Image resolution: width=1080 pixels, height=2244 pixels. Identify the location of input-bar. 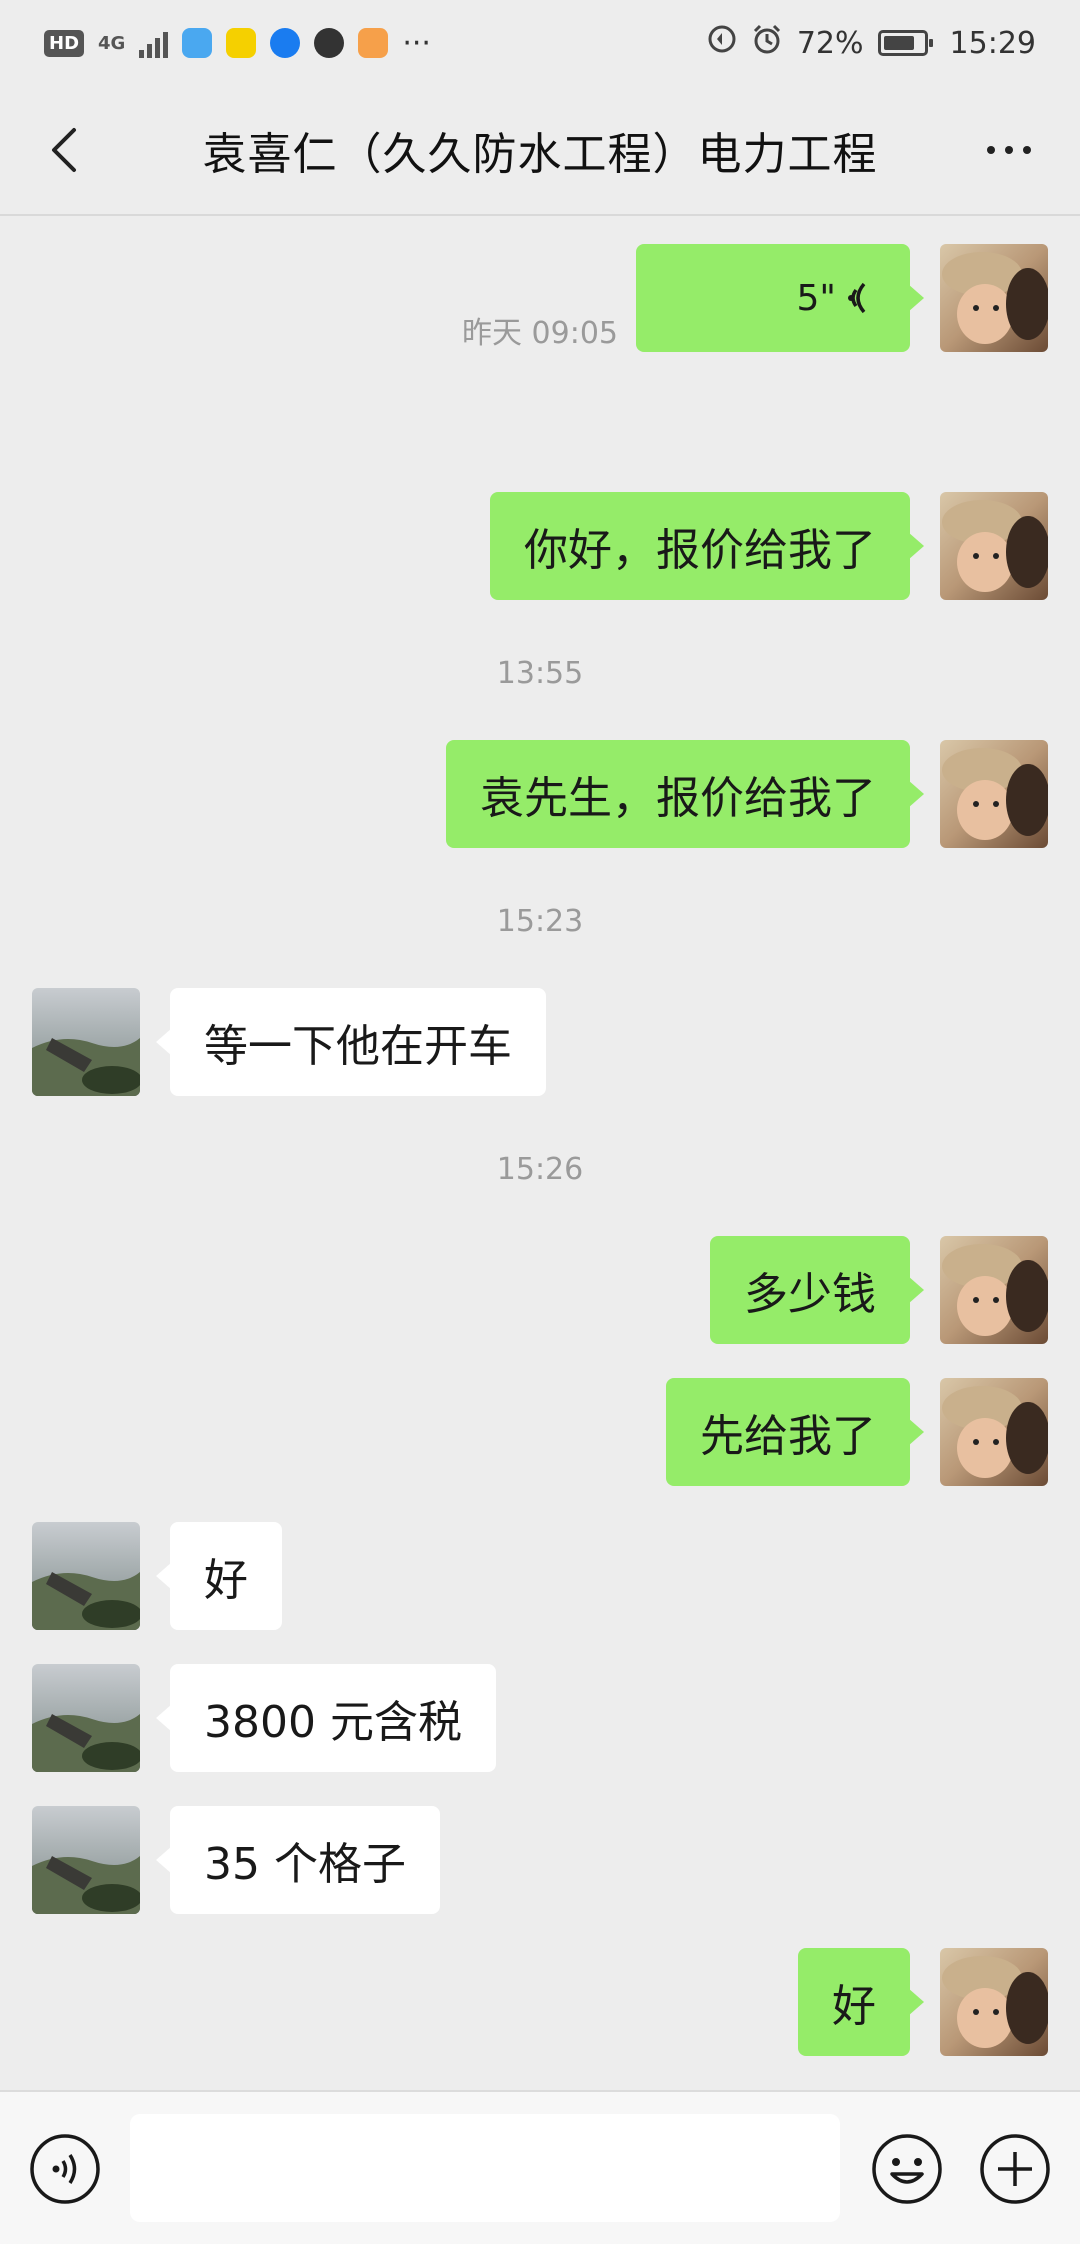
(540, 2167).